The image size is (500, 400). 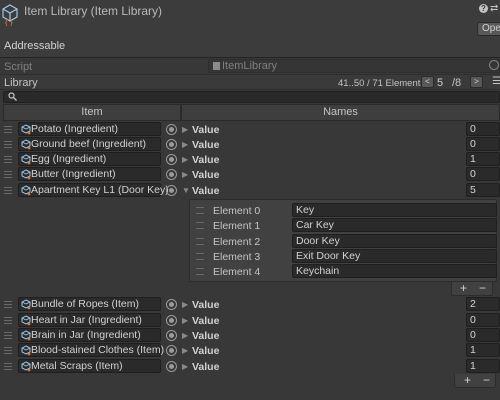 I want to click on element-text-field: Keychain, so click(x=394, y=271).